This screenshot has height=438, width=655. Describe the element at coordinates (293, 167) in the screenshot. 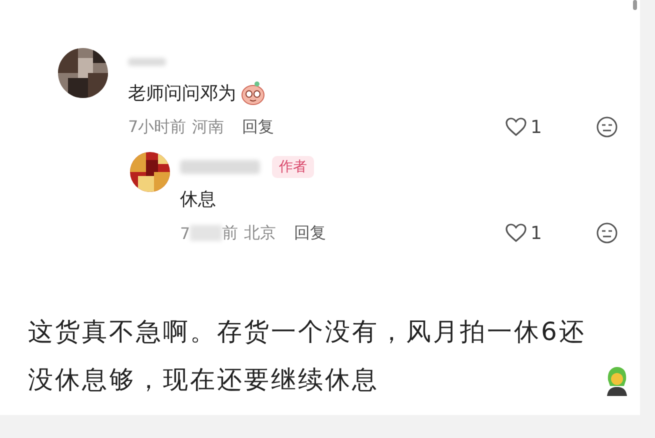

I see `author-tag: 作者` at that location.